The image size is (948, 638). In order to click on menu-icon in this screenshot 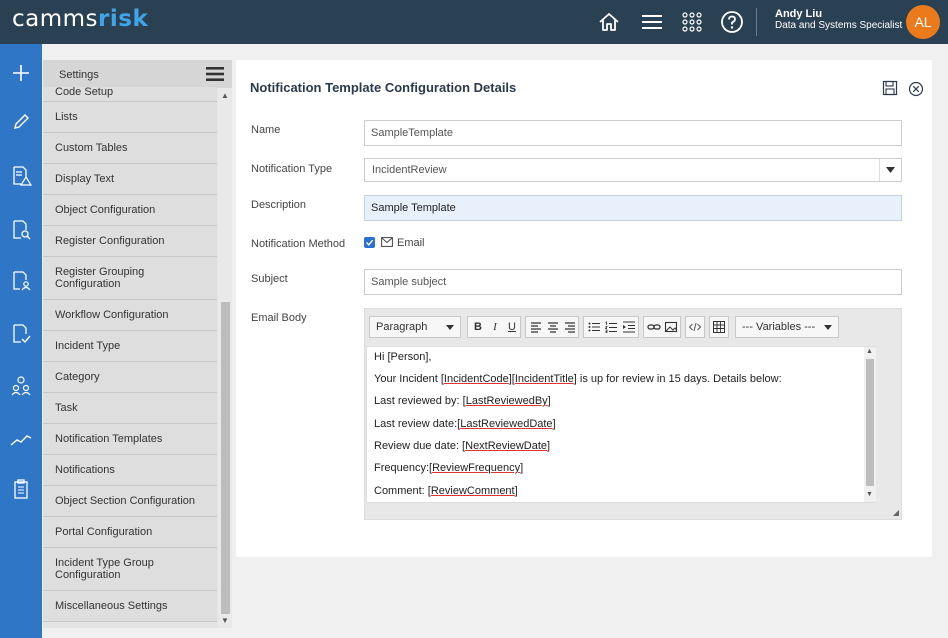, I will do `click(652, 22)`.